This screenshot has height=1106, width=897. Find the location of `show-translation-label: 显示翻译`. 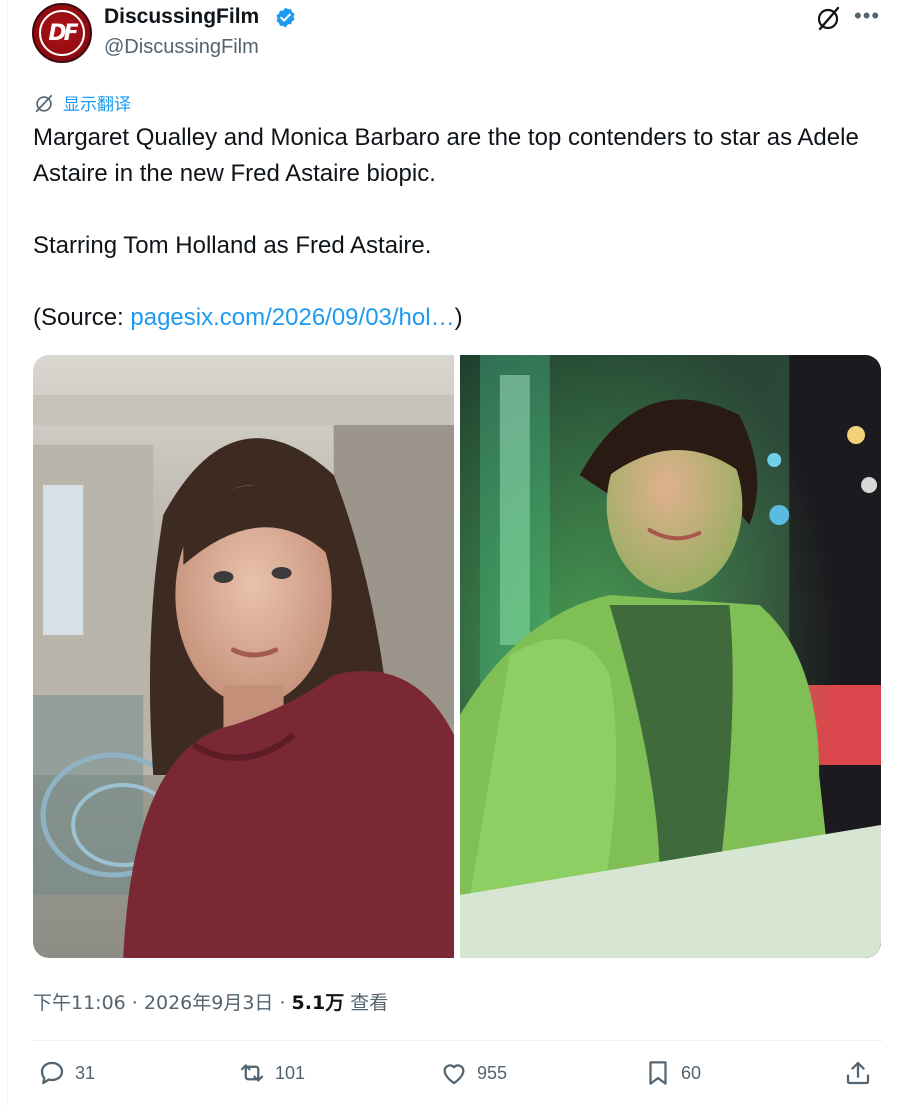

show-translation-label: 显示翻译 is located at coordinates (97, 105).